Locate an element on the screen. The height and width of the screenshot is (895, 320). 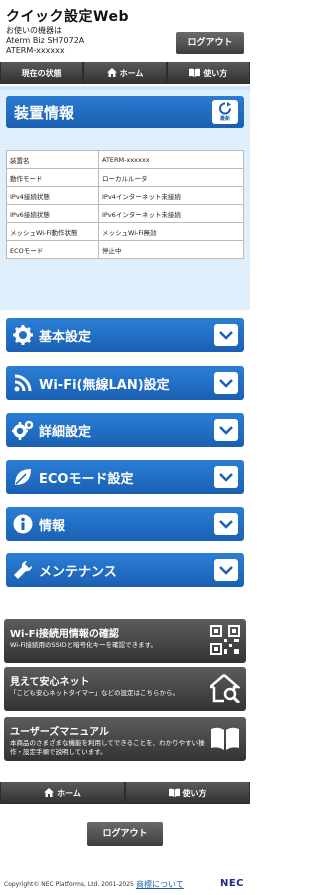
row-key: IPv4接続状態 is located at coordinates (52, 195).